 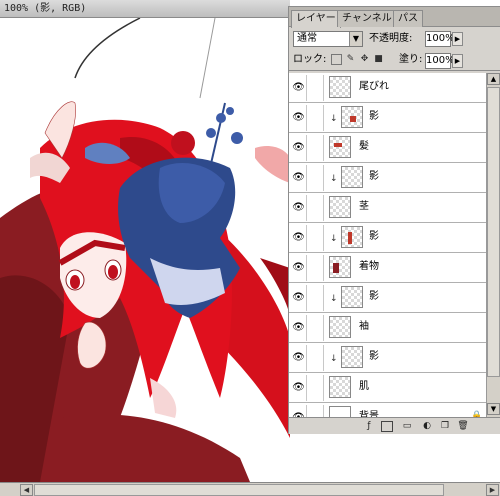 I want to click on delete-layer-icon: 🗑, so click(x=463, y=426).